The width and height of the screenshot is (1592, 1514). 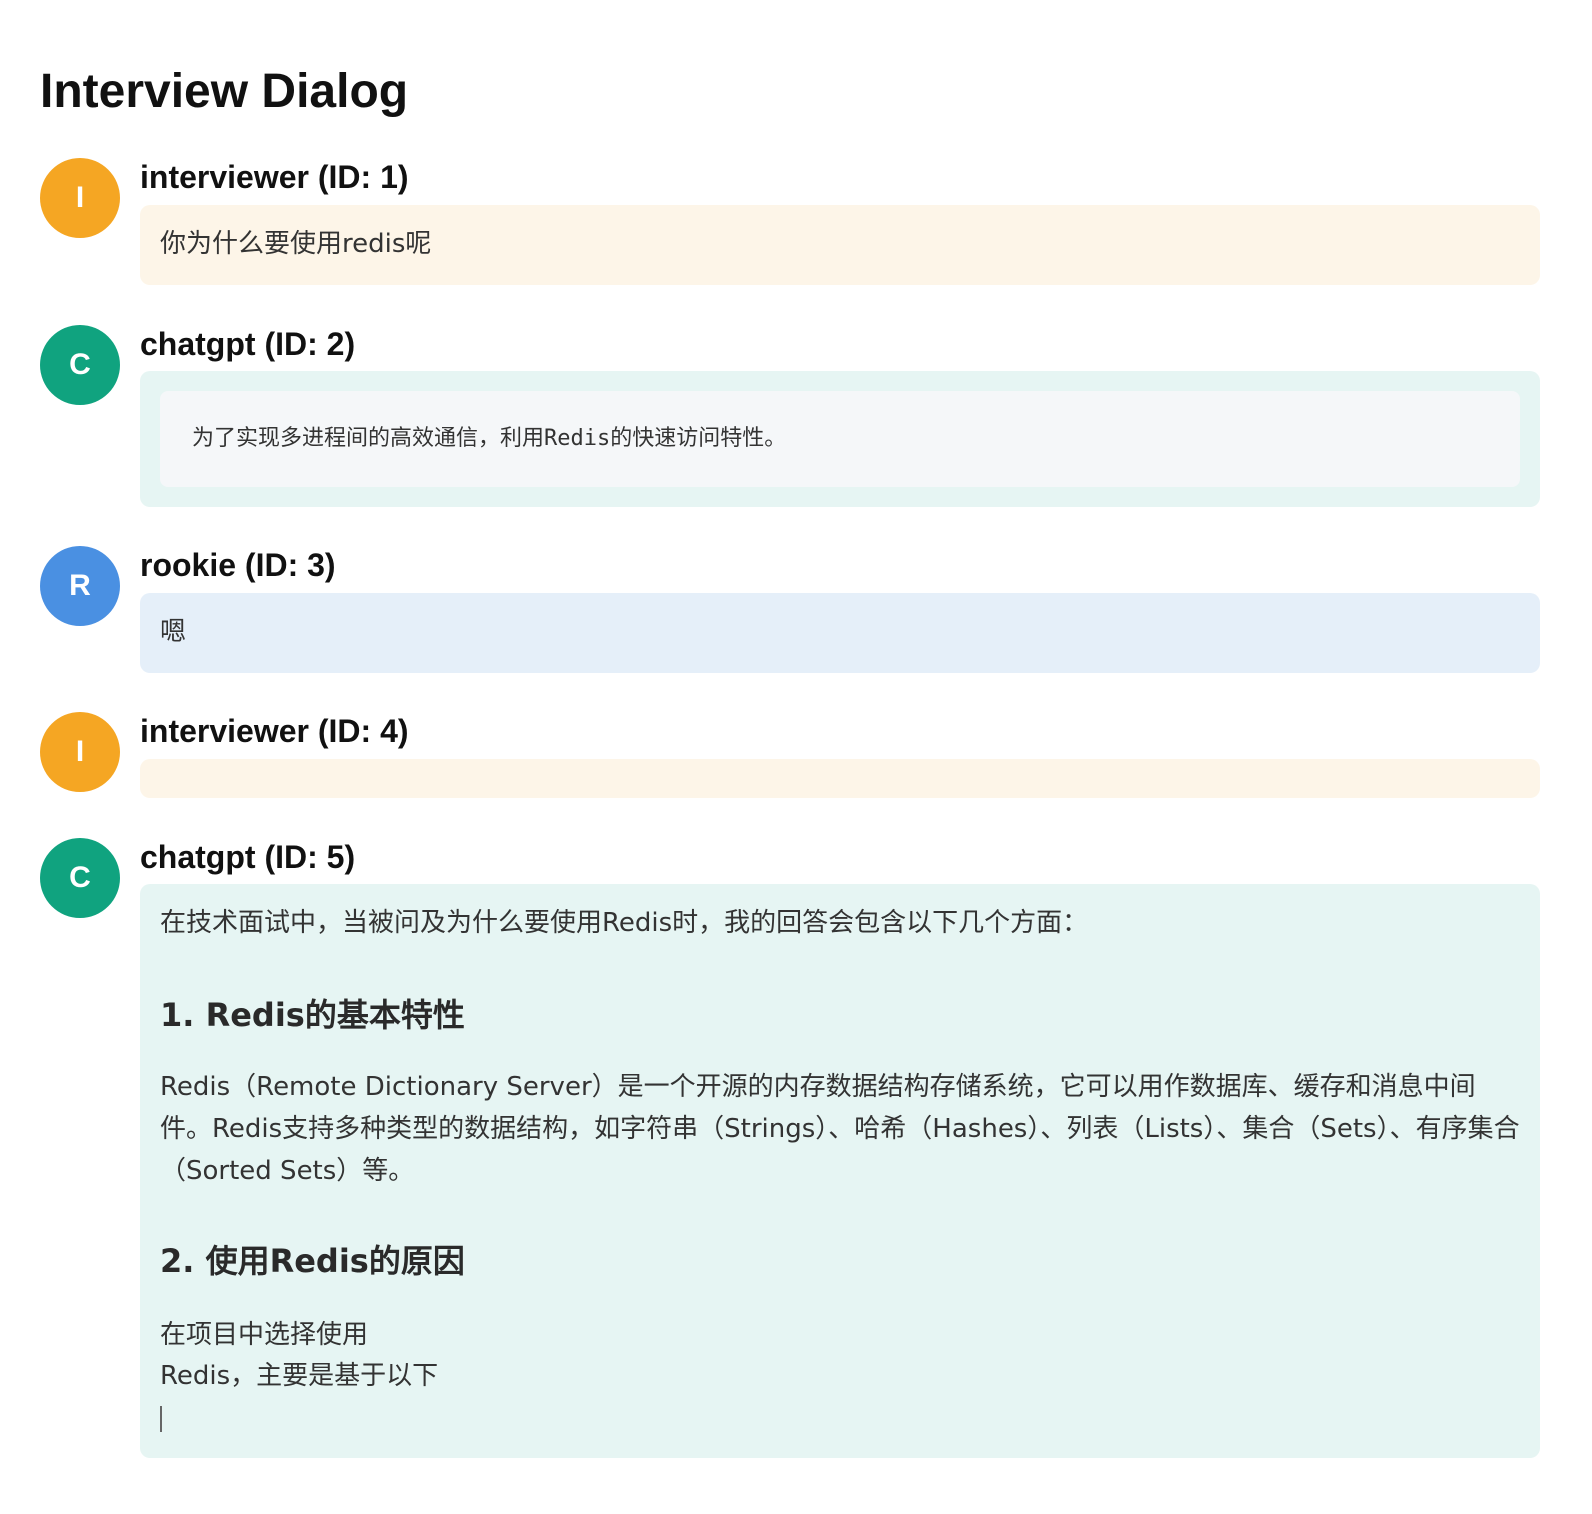 I want to click on message-item: R rookie (ID: 3) 嗯, so click(x=790, y=611).